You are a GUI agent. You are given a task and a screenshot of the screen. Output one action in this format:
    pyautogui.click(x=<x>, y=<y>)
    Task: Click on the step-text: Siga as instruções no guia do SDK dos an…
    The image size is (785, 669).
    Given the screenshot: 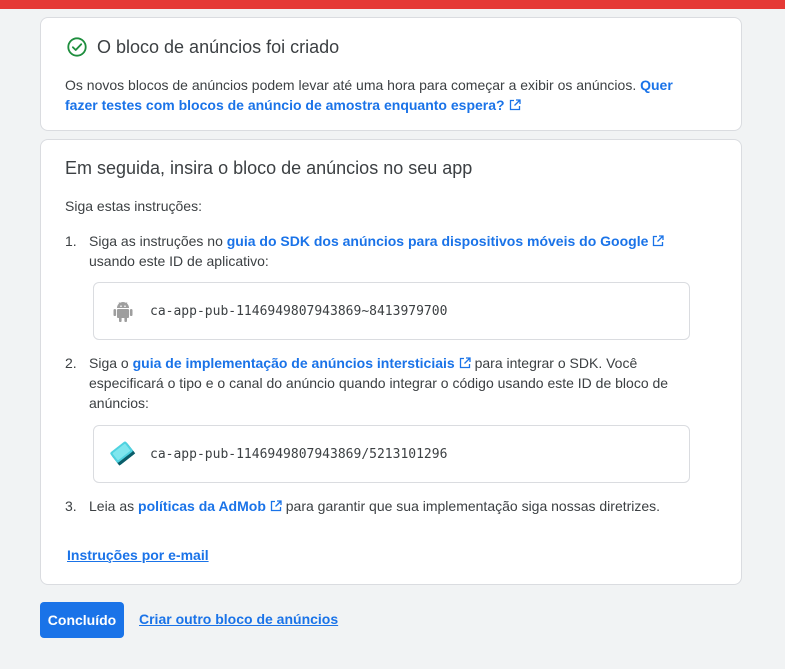 What is the action you would take?
    pyautogui.click(x=389, y=251)
    